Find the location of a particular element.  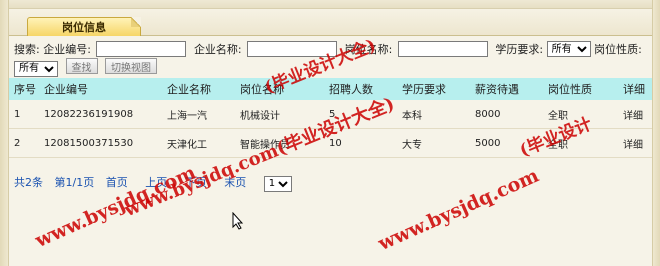

job-name-label: 岗位名称: is located at coordinates (368, 49).